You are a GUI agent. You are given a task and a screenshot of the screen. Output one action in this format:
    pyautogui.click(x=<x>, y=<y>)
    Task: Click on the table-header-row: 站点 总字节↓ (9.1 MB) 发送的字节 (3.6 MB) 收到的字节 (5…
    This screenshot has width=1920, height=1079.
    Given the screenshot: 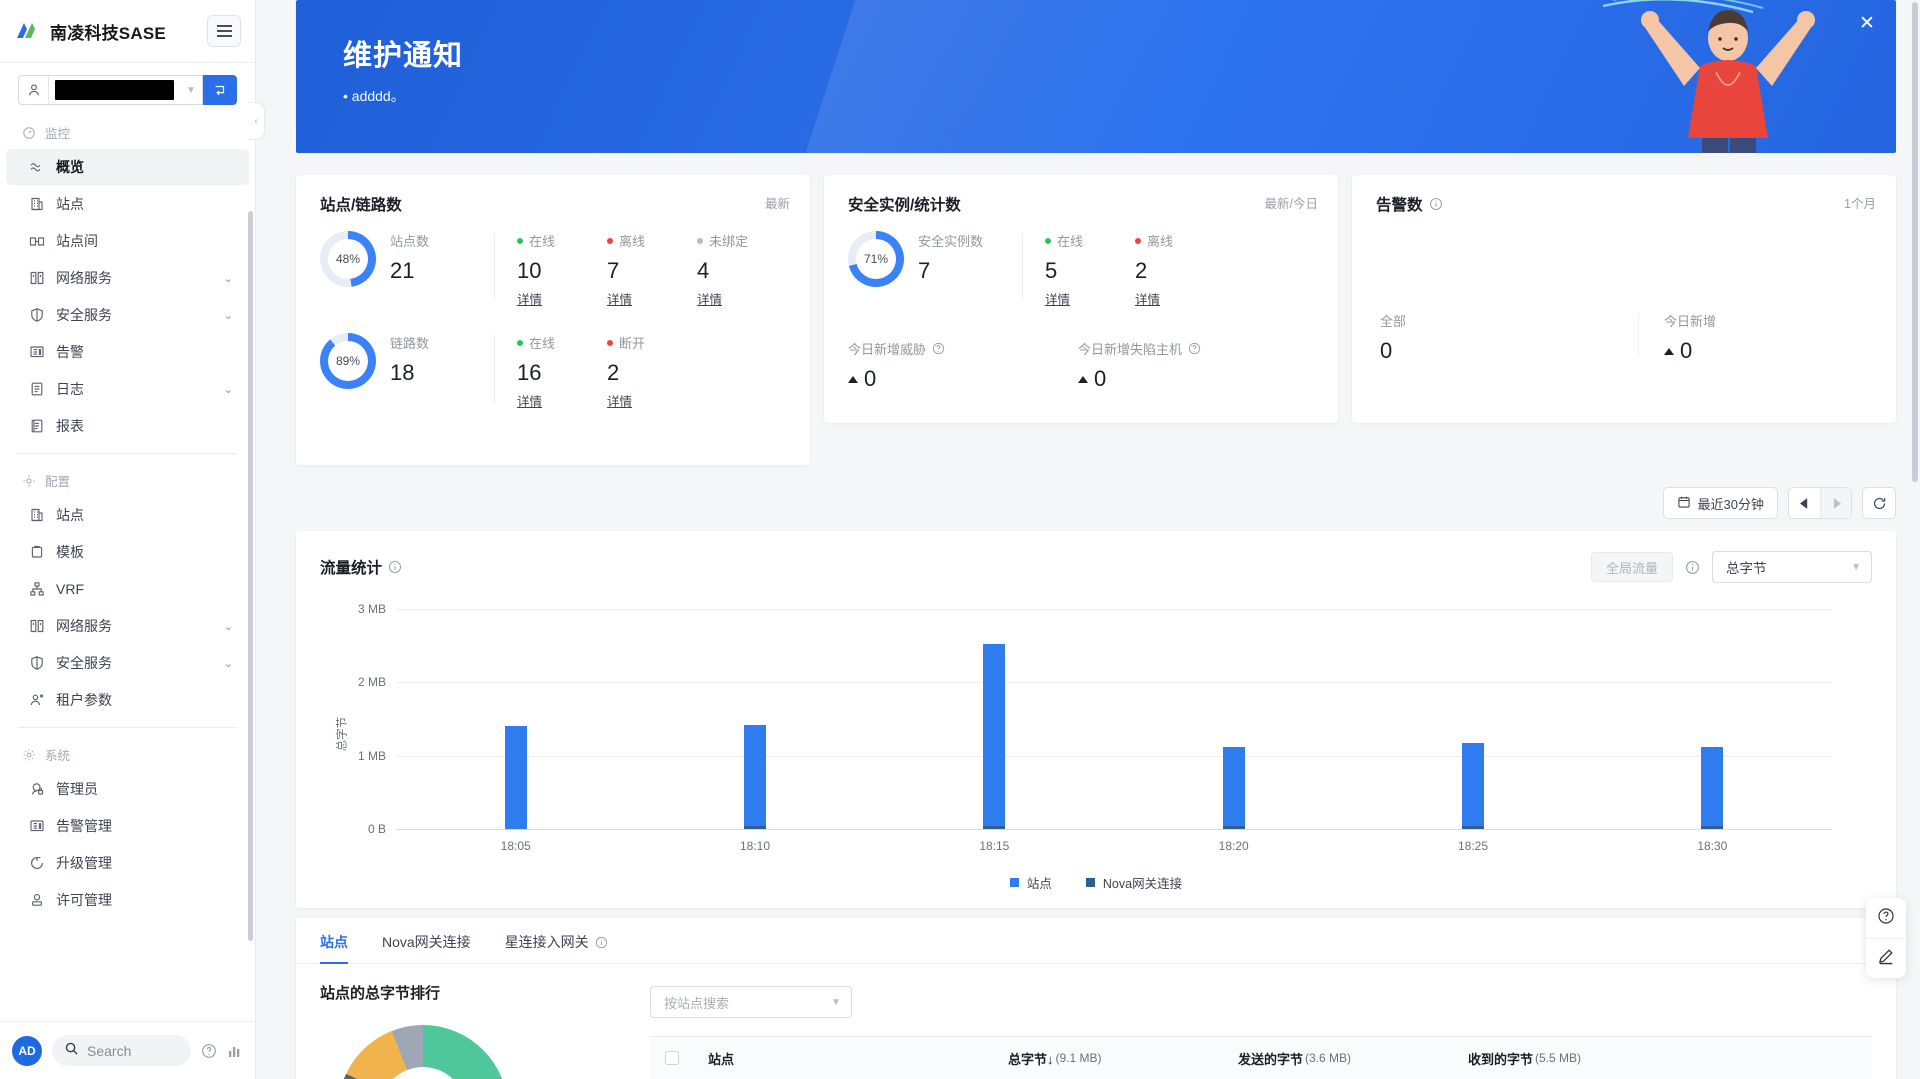 What is the action you would take?
    pyautogui.click(x=1261, y=1058)
    